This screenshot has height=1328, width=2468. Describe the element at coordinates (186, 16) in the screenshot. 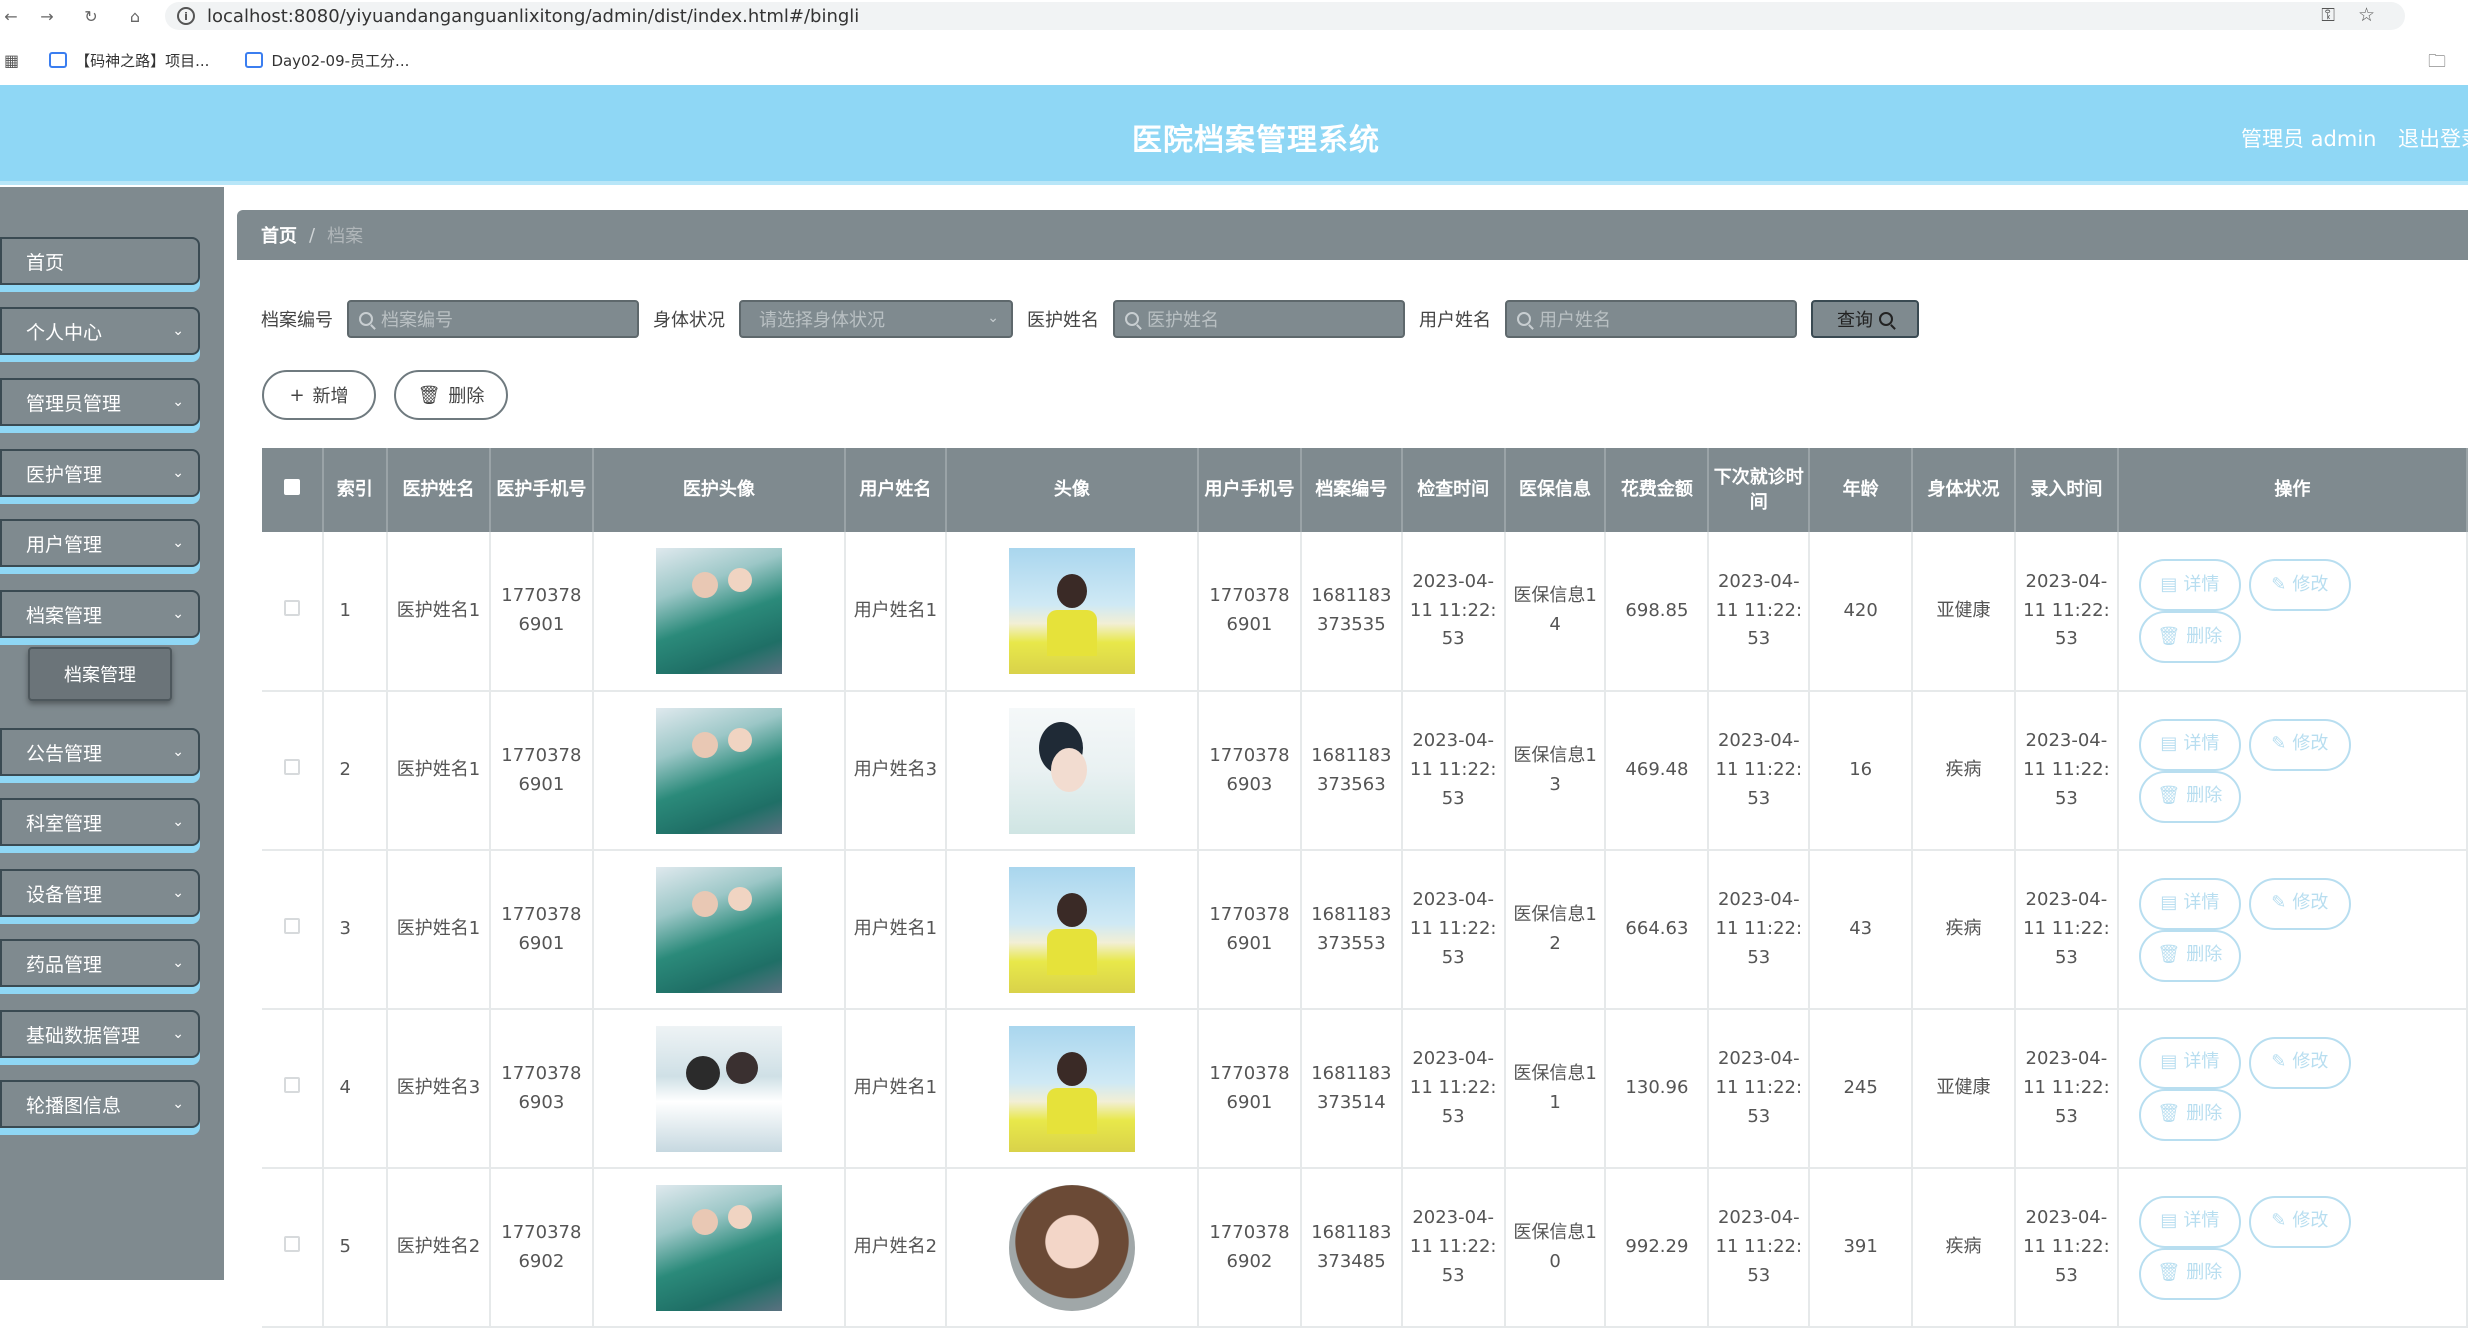

I see `site-info-icon: i` at that location.